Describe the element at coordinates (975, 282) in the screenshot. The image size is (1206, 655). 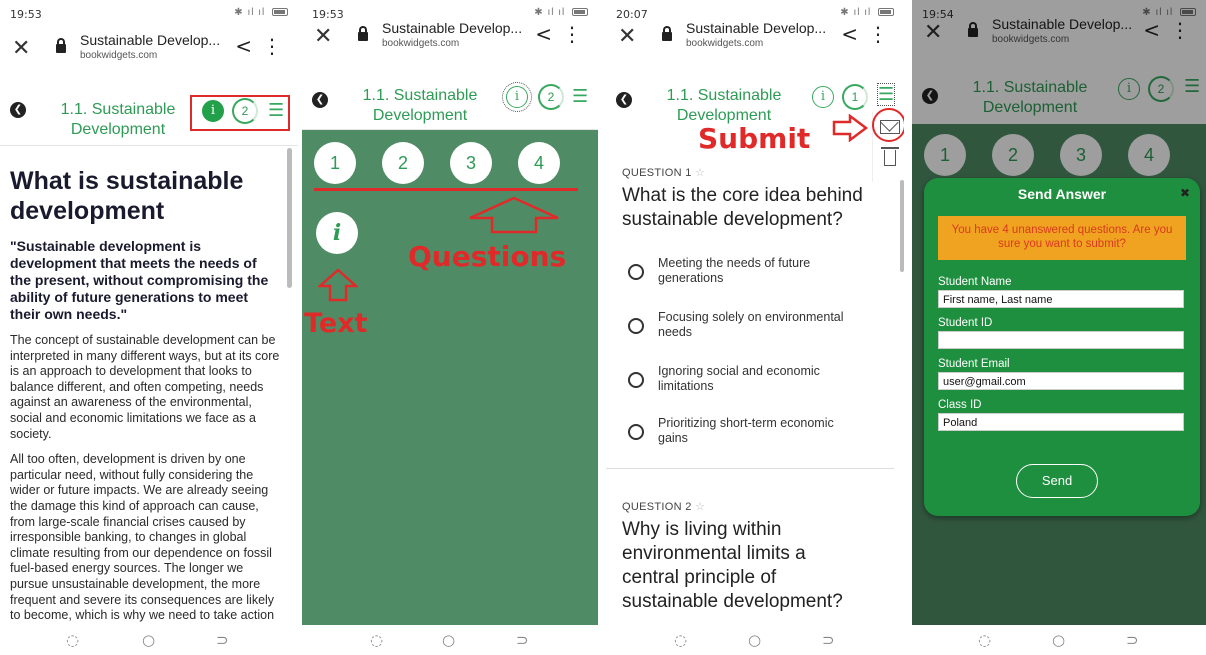
I see `student-name-label: Student Name` at that location.